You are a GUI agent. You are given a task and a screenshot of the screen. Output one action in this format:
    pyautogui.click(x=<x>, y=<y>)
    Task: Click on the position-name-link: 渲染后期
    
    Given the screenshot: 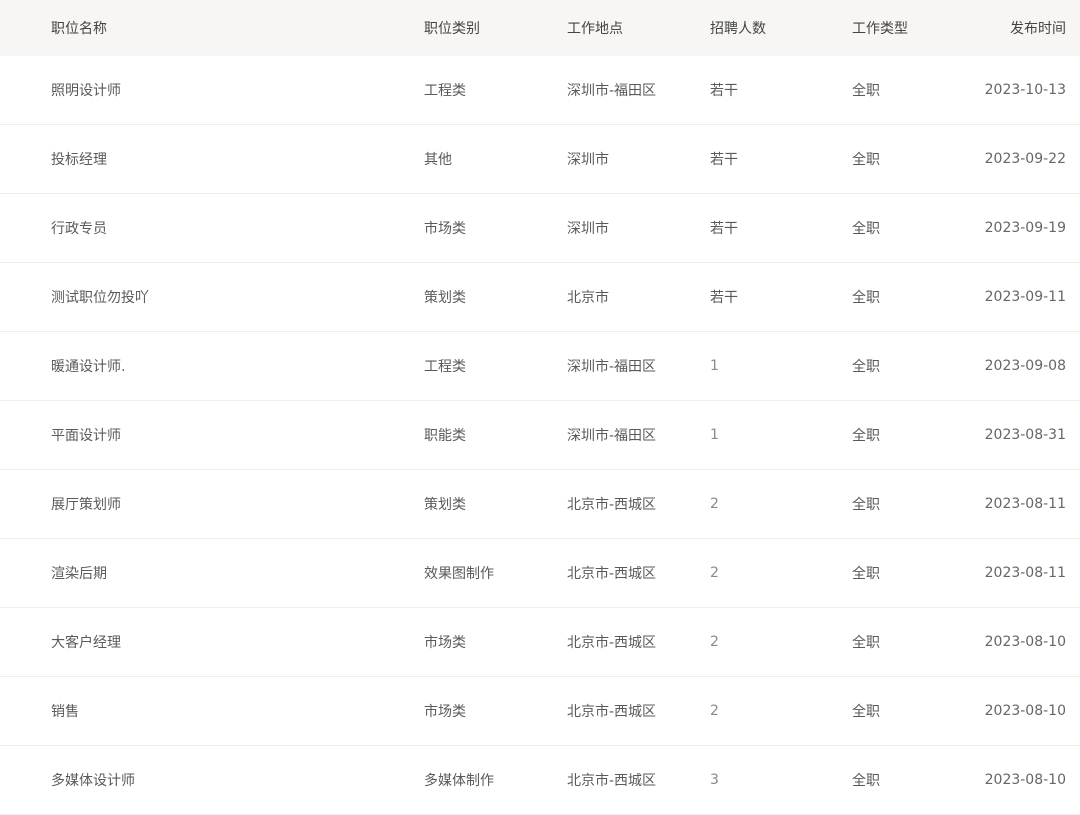 What is the action you would take?
    pyautogui.click(x=79, y=573)
    